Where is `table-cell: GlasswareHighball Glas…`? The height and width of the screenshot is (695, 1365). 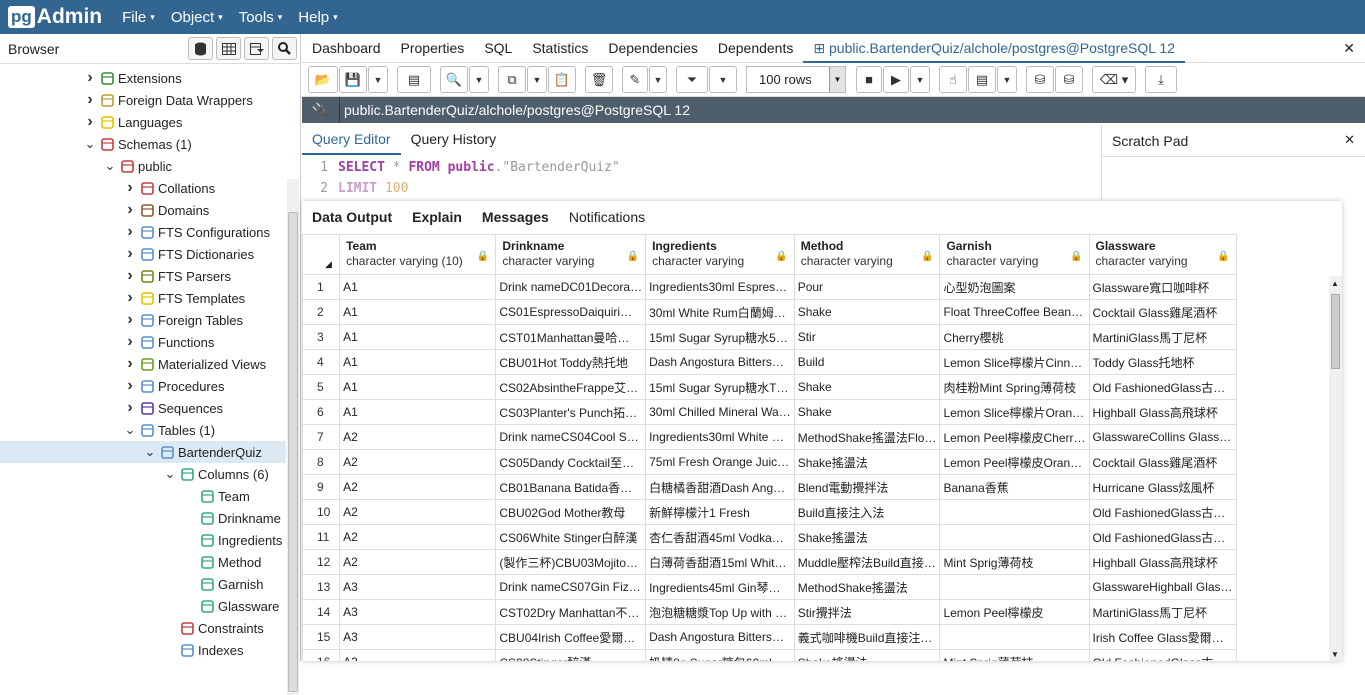 table-cell: GlasswareHighball Glas… is located at coordinates (1162, 587).